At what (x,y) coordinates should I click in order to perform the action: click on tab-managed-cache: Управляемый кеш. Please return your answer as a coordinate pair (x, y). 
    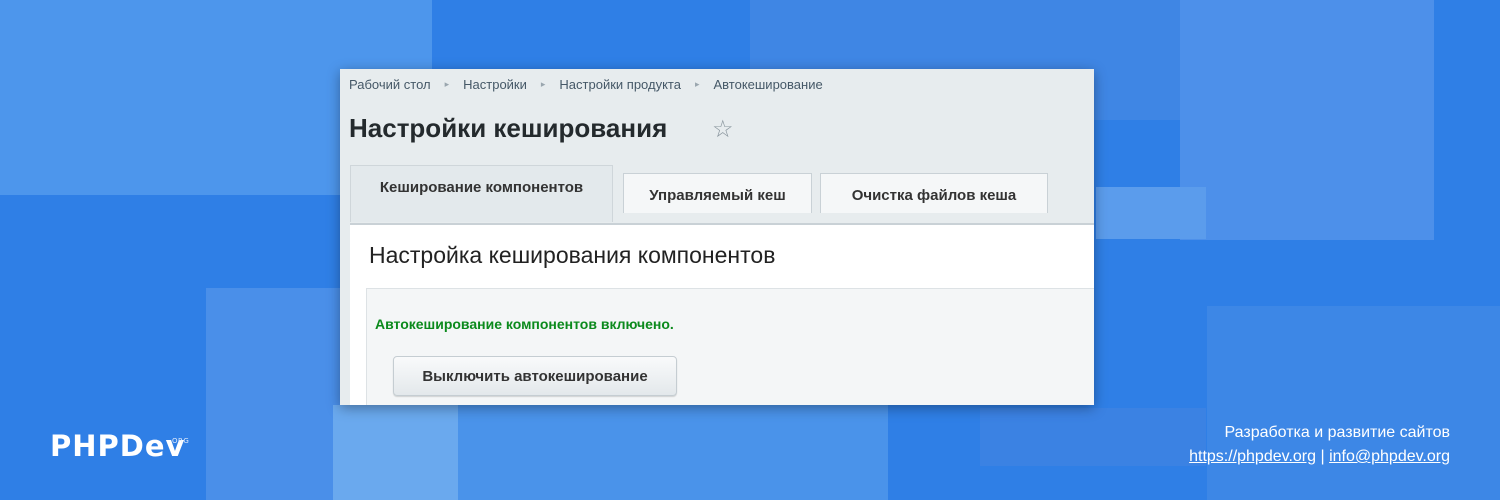
    Looking at the image, I should click on (717, 193).